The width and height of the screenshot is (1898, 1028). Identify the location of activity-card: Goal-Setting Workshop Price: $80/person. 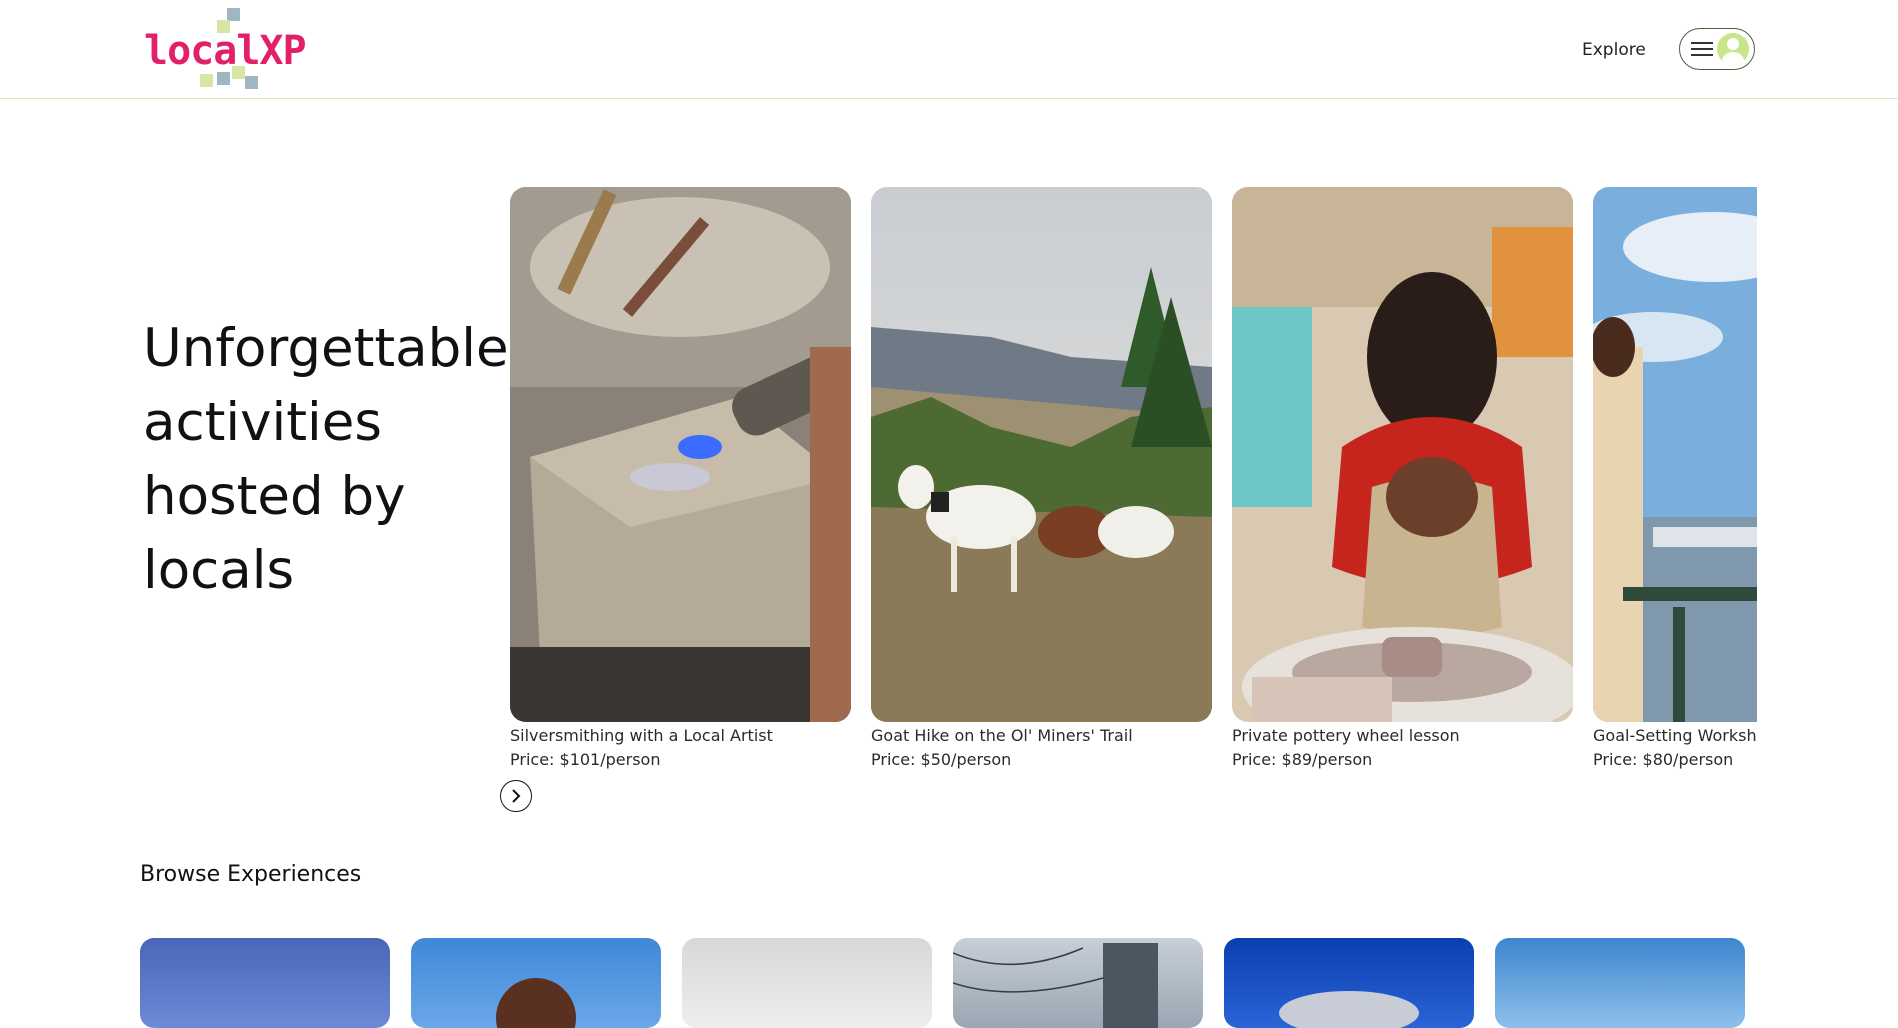
(1675, 478).